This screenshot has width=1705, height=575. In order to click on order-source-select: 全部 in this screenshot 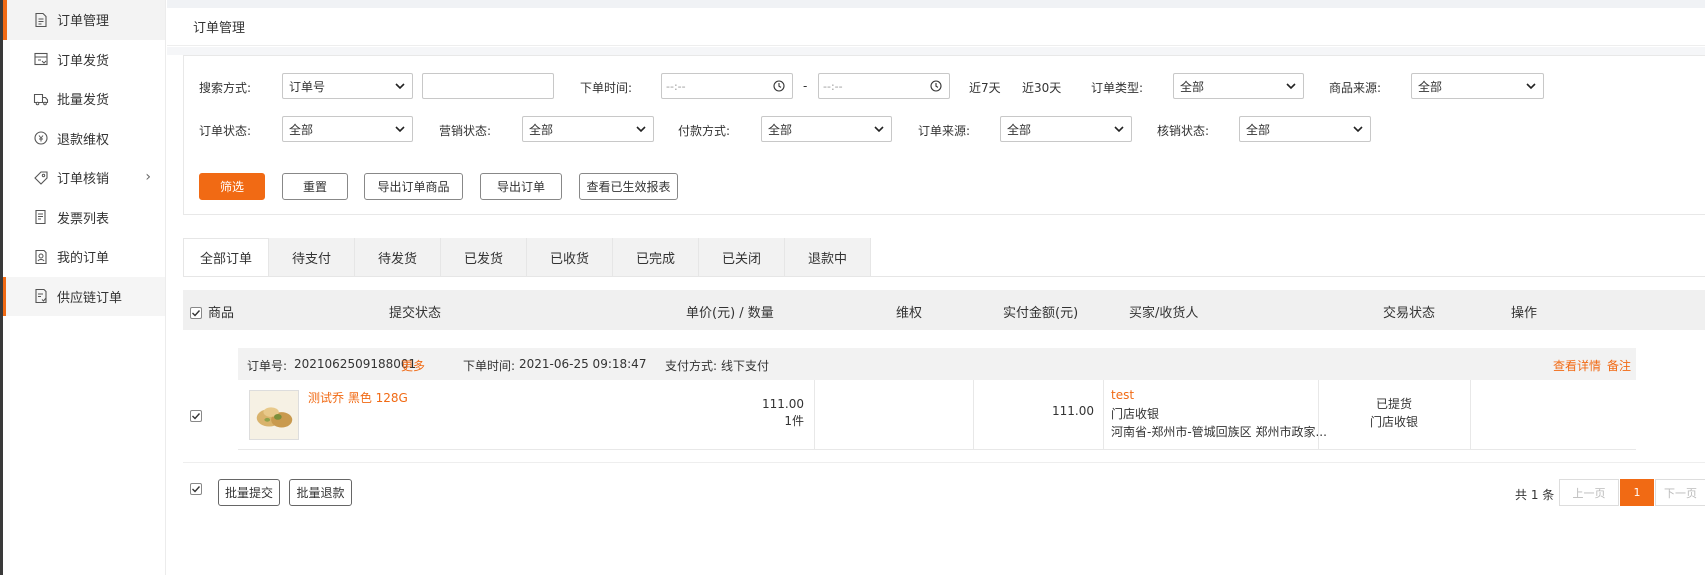, I will do `click(1066, 129)`.